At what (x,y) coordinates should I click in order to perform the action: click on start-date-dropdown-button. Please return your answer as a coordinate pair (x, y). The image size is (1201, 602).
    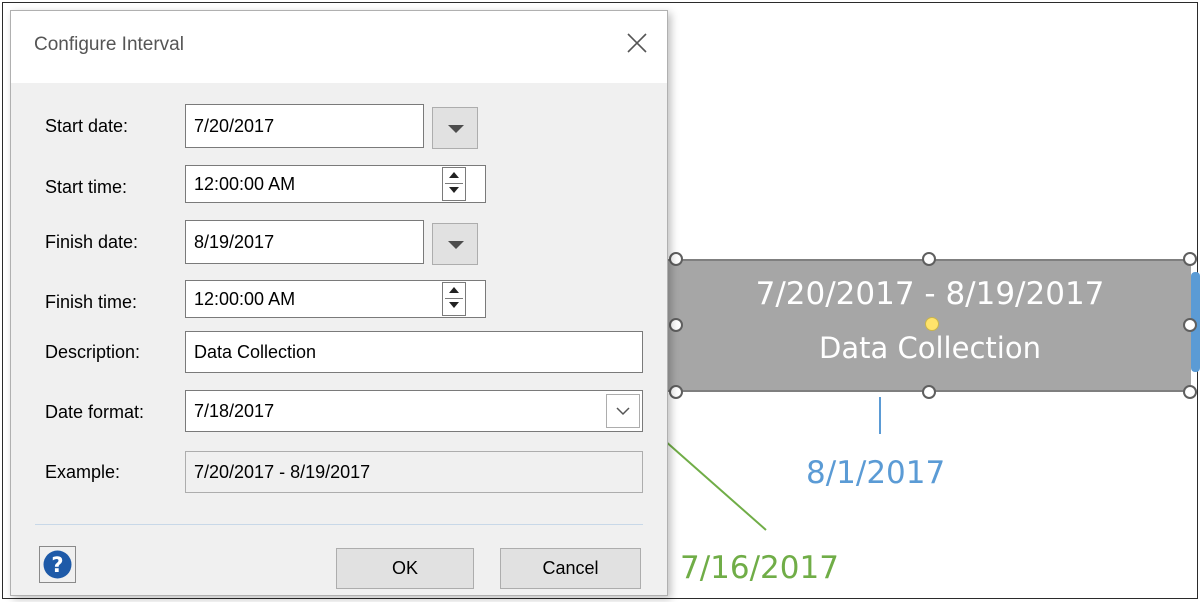
    Looking at the image, I should click on (455, 128).